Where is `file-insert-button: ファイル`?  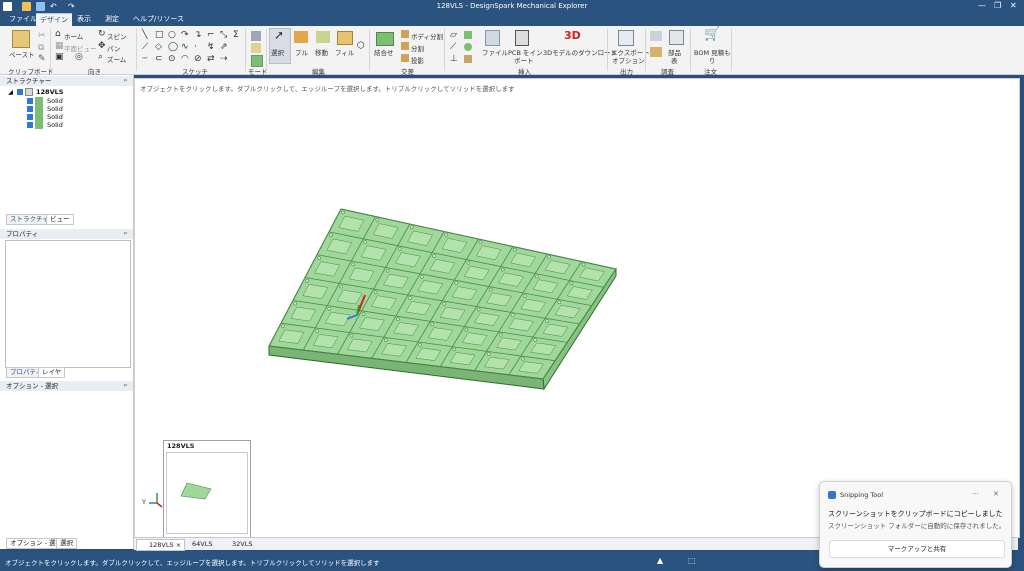
file-insert-button: ファイル is located at coordinates (495, 52).